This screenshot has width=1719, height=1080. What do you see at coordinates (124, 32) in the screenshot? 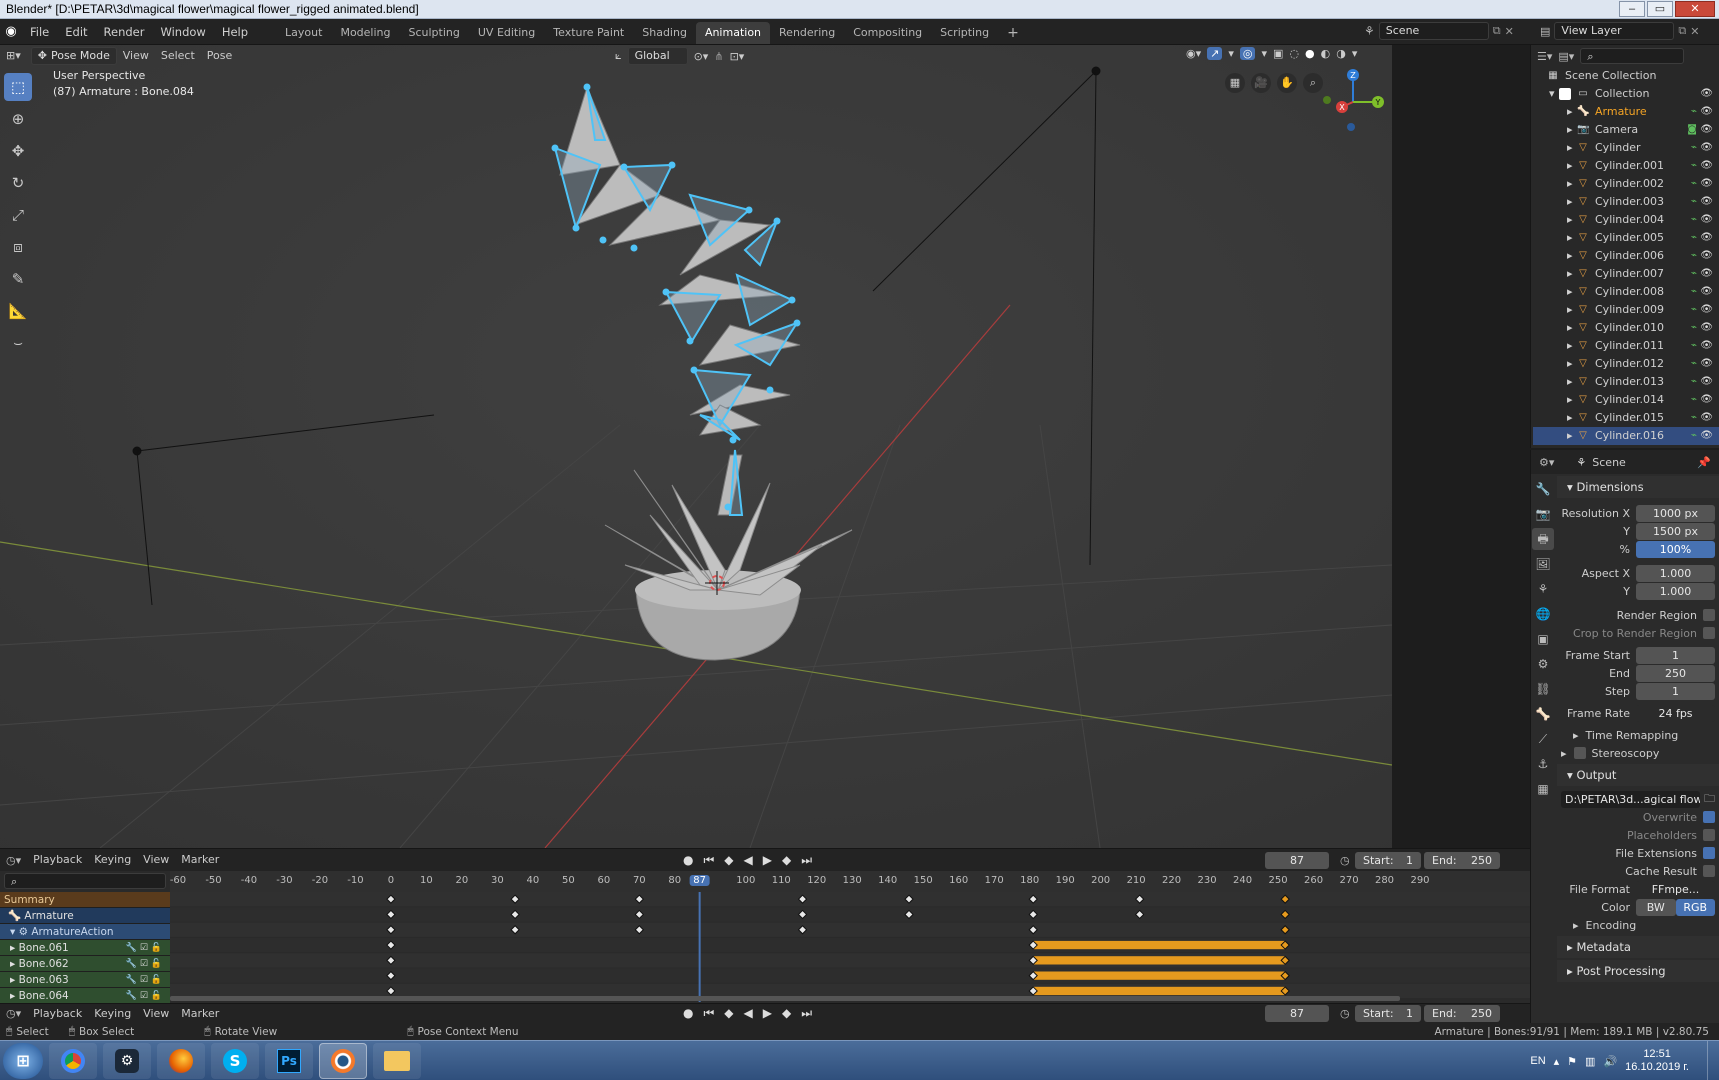
I see `menu-render: Render` at bounding box center [124, 32].